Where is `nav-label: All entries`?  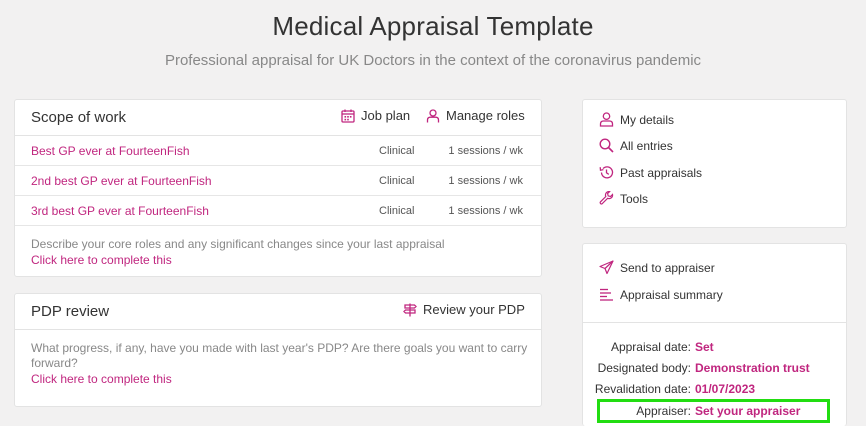 nav-label: All entries is located at coordinates (646, 145).